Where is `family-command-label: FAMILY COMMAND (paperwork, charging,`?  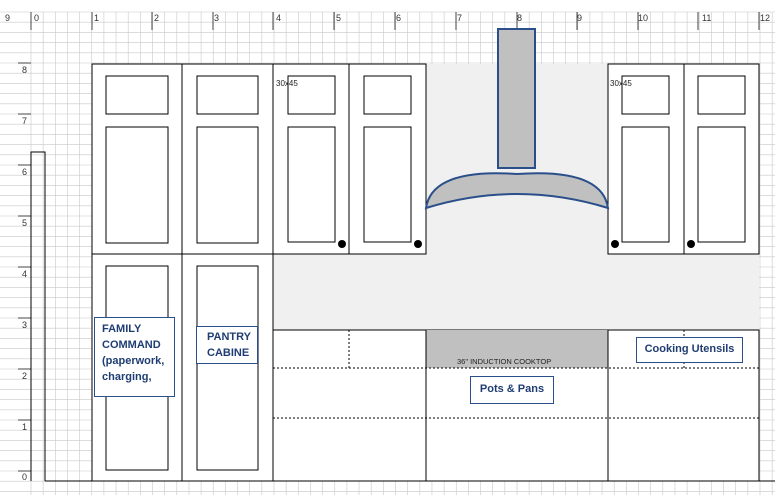 family-command-label: FAMILY COMMAND (paperwork, charging, is located at coordinates (134, 357).